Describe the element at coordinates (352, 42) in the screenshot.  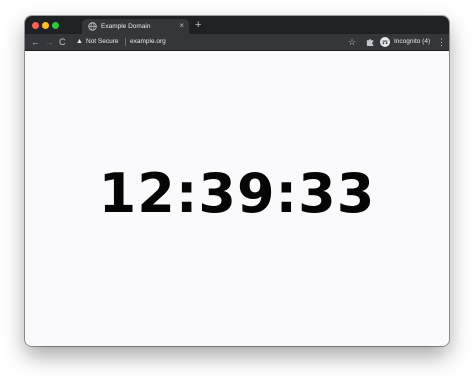
I see `bookmark-star-icon: ☆` at that location.